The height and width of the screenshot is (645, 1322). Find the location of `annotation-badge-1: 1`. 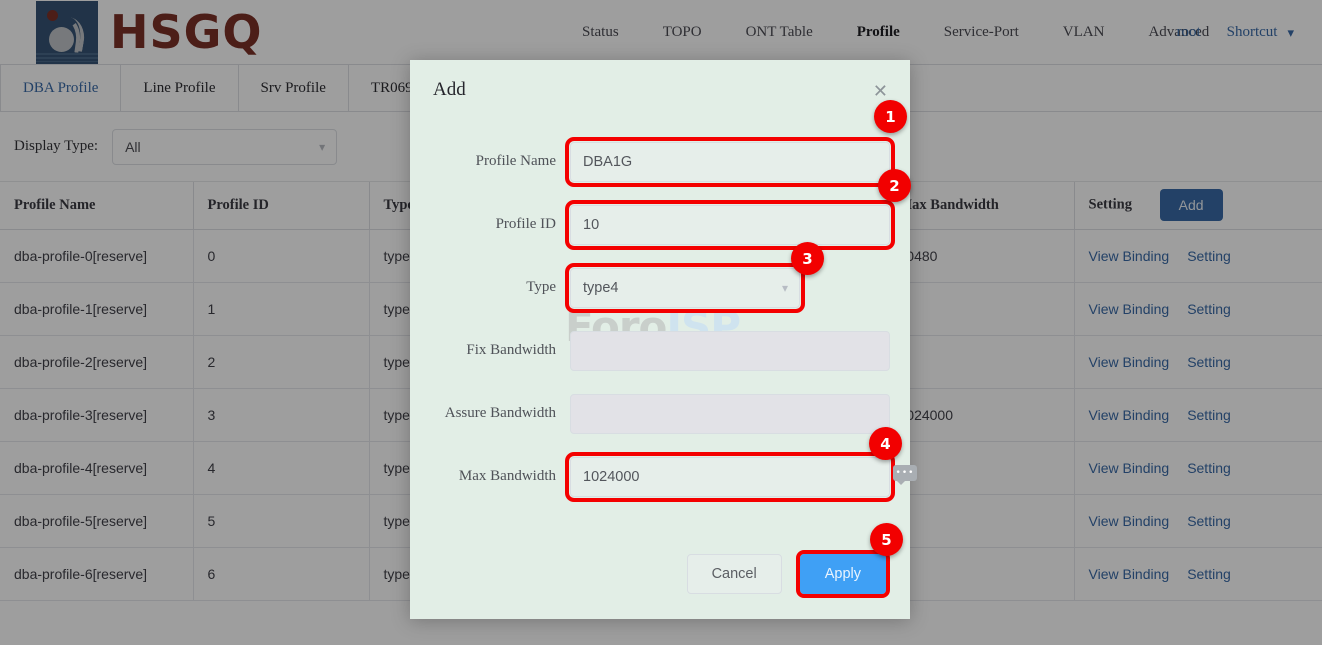

annotation-badge-1: 1 is located at coordinates (890, 116).